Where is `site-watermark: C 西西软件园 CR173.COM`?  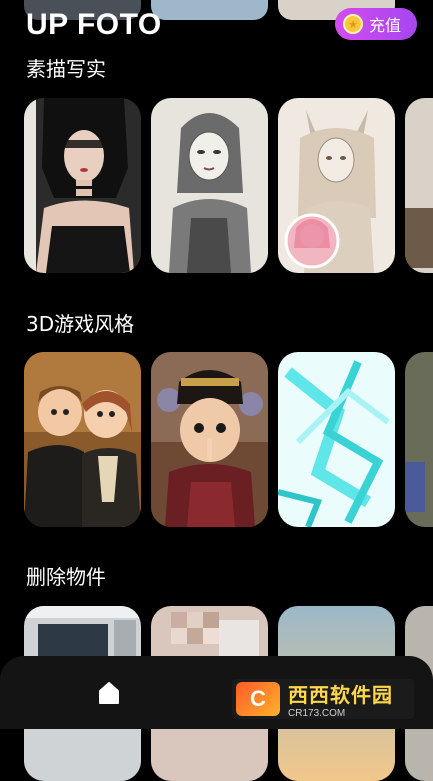 site-watermark: C 西西软件园 CR173.COM is located at coordinates (323, 699).